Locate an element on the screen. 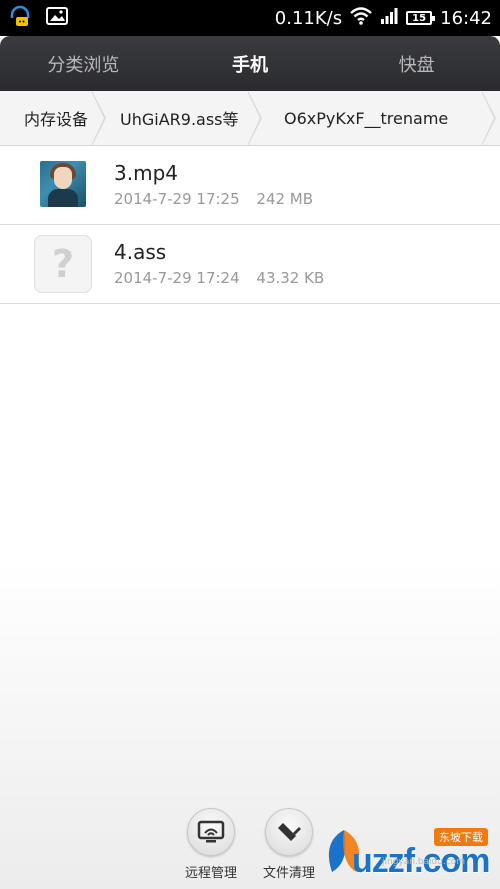  video-thumbnail is located at coordinates (63, 184).